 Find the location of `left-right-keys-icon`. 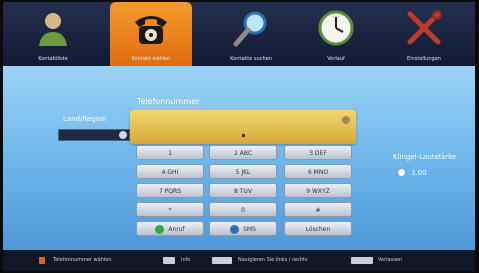

left-right-keys-icon is located at coordinates (222, 260).